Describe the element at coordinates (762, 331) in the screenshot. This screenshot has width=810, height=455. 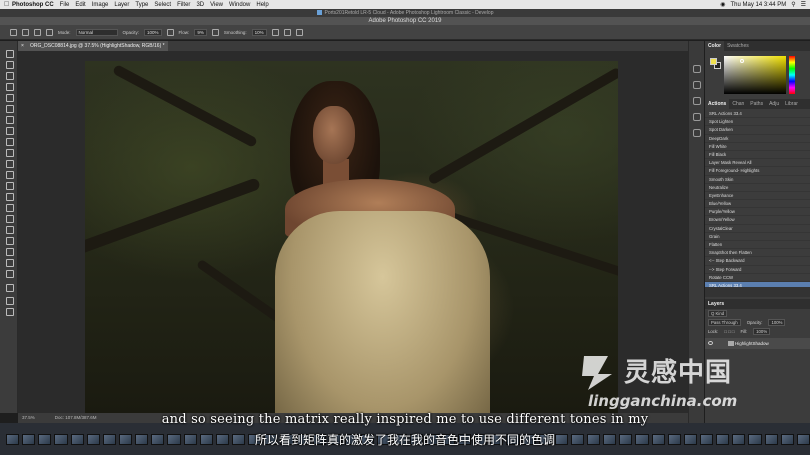
I see `fill-field: 100%` at that location.